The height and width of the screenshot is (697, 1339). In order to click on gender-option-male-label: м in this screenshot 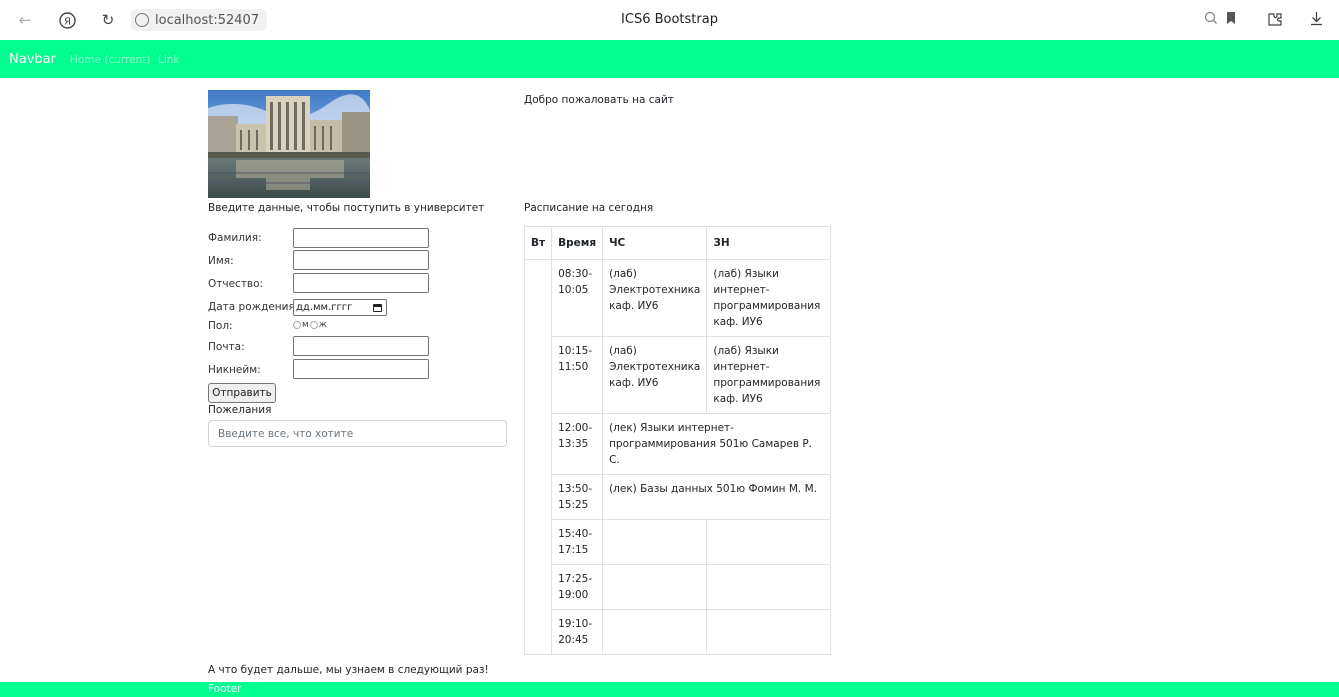, I will do `click(305, 325)`.